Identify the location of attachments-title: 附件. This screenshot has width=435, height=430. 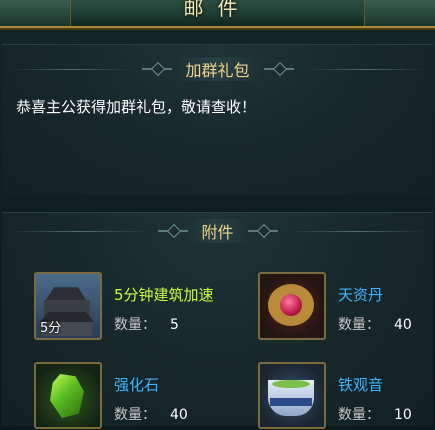
(217, 231).